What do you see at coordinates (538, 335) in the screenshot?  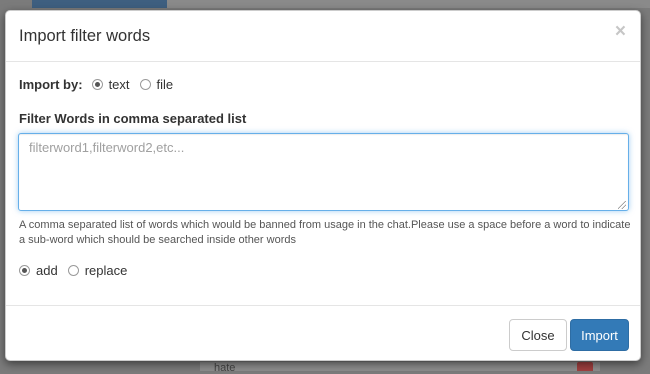 I see `close-button: Close` at bounding box center [538, 335].